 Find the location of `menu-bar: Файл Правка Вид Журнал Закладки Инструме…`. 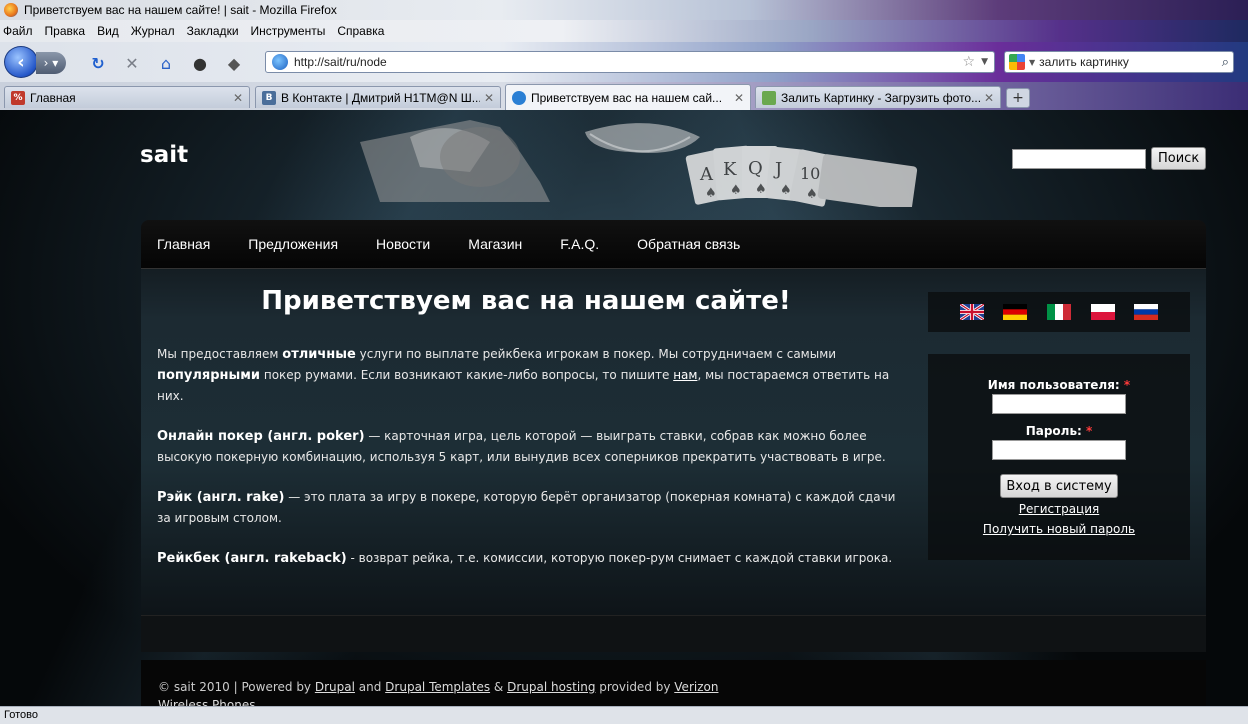

menu-bar: Файл Правка Вид Журнал Закладки Инструме… is located at coordinates (624, 31).